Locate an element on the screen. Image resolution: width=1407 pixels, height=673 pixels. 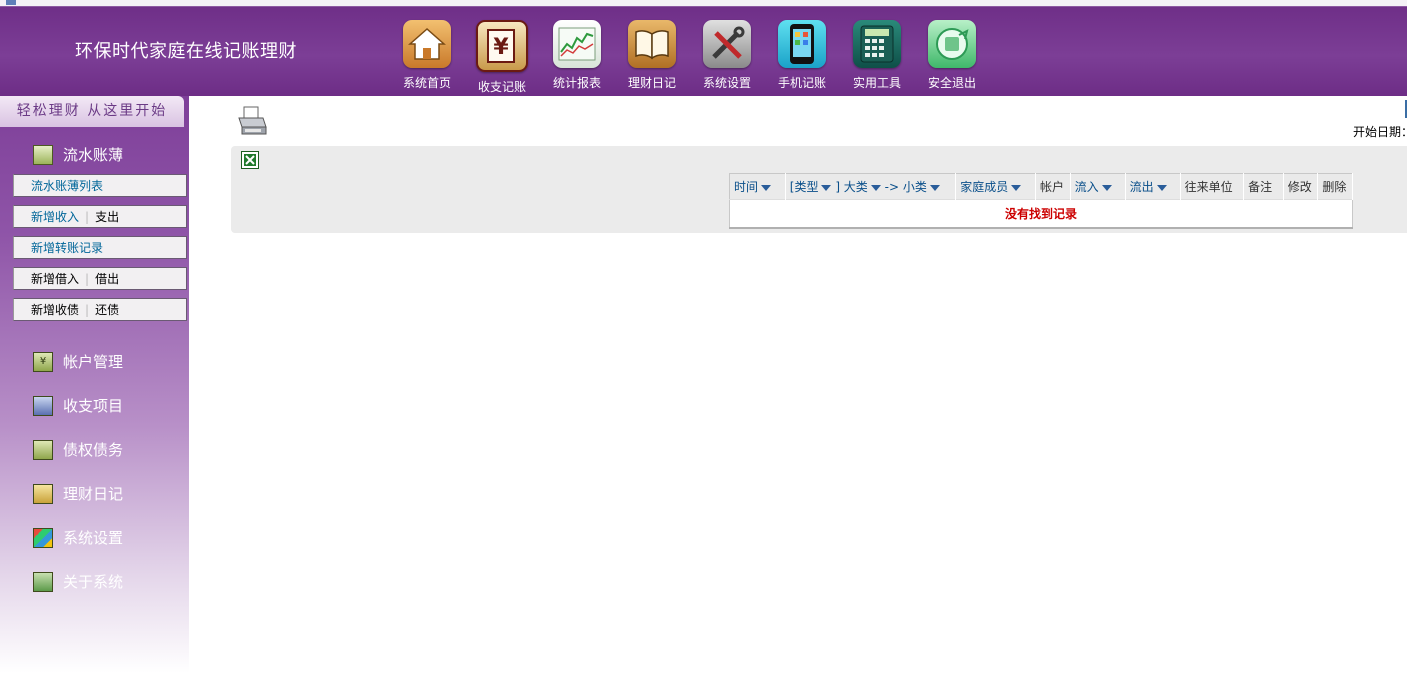
subitem-ledger-list: 流水账薄列表 is located at coordinates (100, 185).